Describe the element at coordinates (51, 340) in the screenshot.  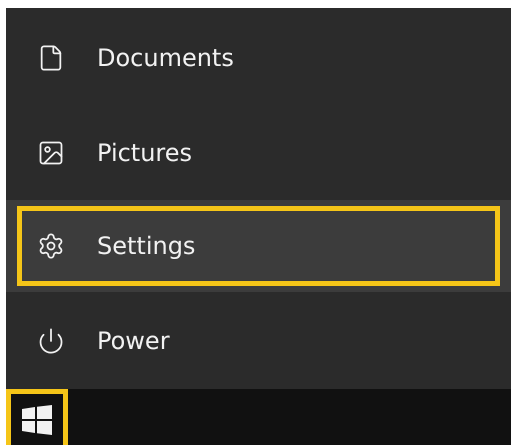
I see `power-icon` at that location.